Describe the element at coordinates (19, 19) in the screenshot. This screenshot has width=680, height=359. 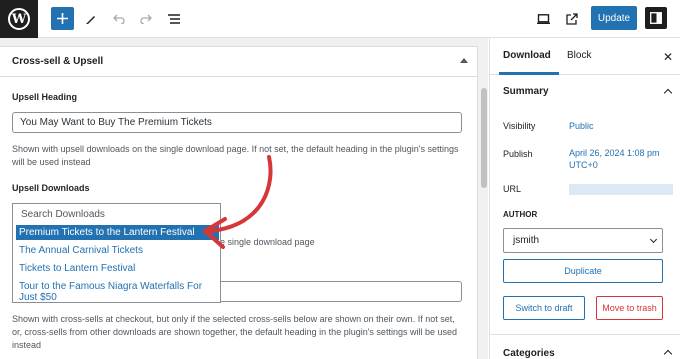
I see `wordpress-logo-icon: W` at that location.